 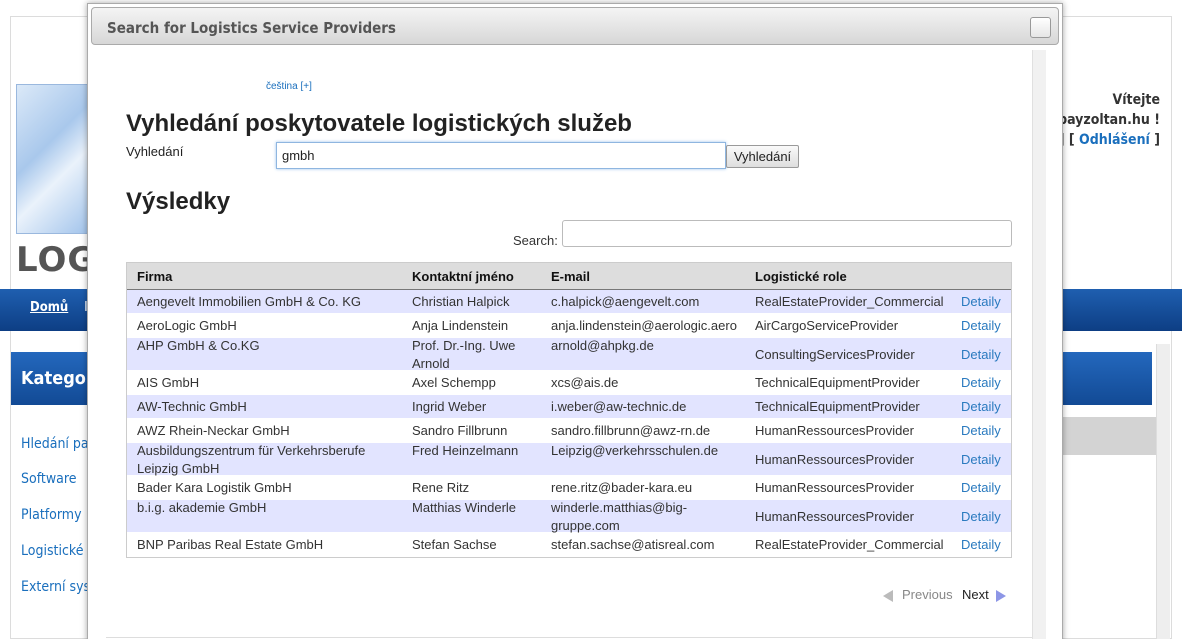 What do you see at coordinates (619, 516) in the screenshot?
I see `cell-email: winderle.matthias@big-gruppe.com` at bounding box center [619, 516].